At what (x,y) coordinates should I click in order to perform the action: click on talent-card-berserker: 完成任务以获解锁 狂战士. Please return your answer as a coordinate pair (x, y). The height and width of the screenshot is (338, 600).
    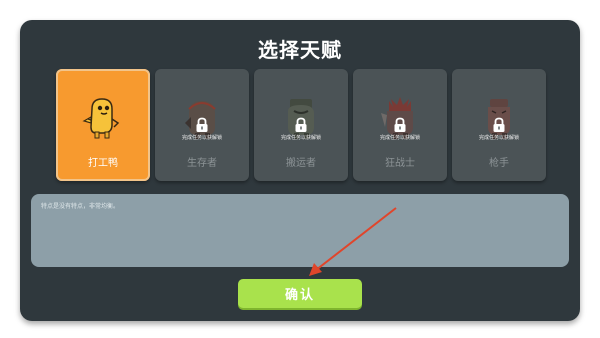
    Looking at the image, I should click on (400, 125).